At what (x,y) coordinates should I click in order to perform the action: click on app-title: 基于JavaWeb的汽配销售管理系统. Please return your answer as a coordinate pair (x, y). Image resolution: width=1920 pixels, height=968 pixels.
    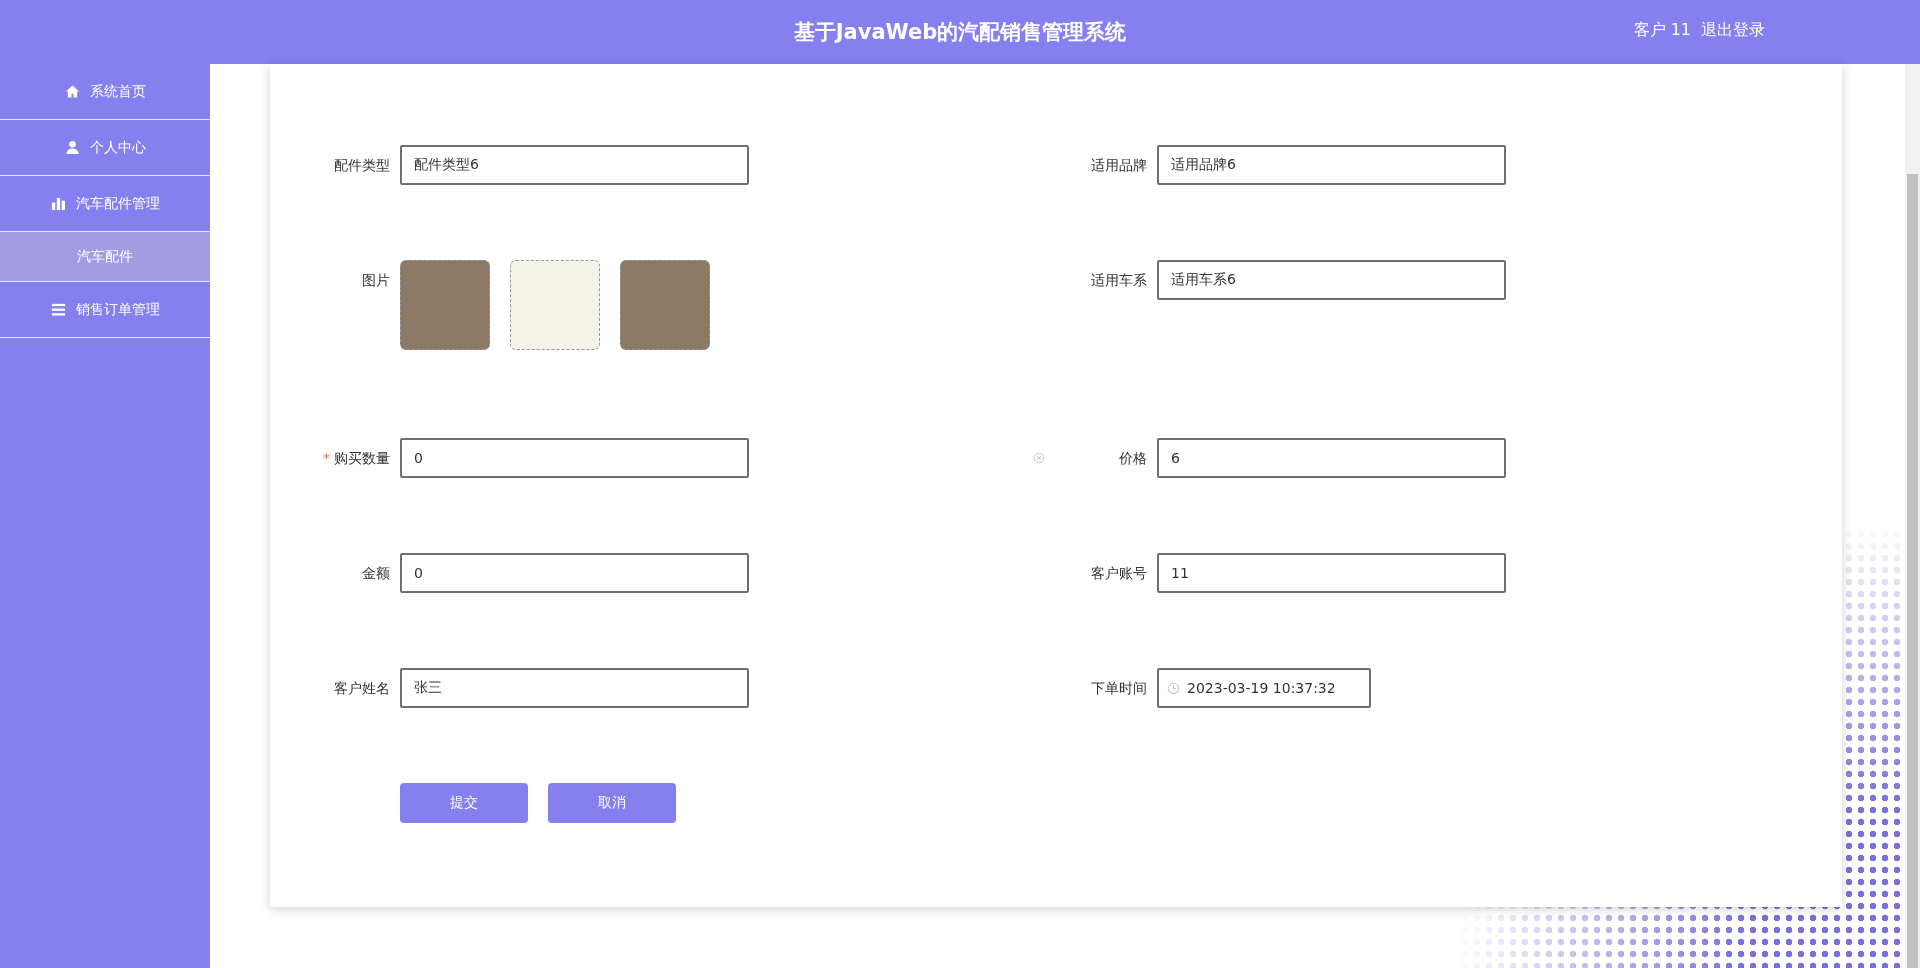
    Looking at the image, I should click on (960, 32).